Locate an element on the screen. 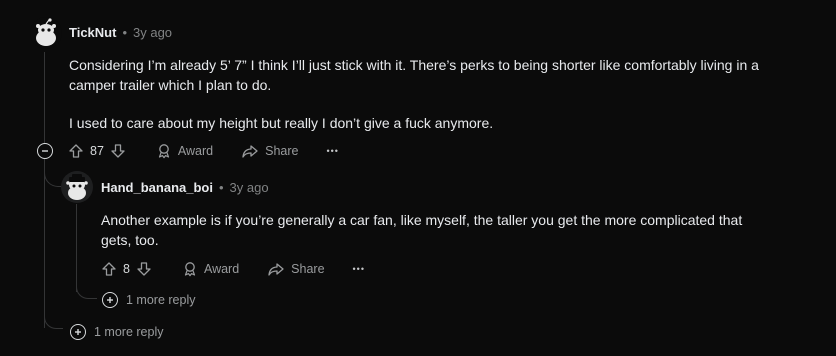 The image size is (836, 356). vote-group: 87 is located at coordinates (97, 151).